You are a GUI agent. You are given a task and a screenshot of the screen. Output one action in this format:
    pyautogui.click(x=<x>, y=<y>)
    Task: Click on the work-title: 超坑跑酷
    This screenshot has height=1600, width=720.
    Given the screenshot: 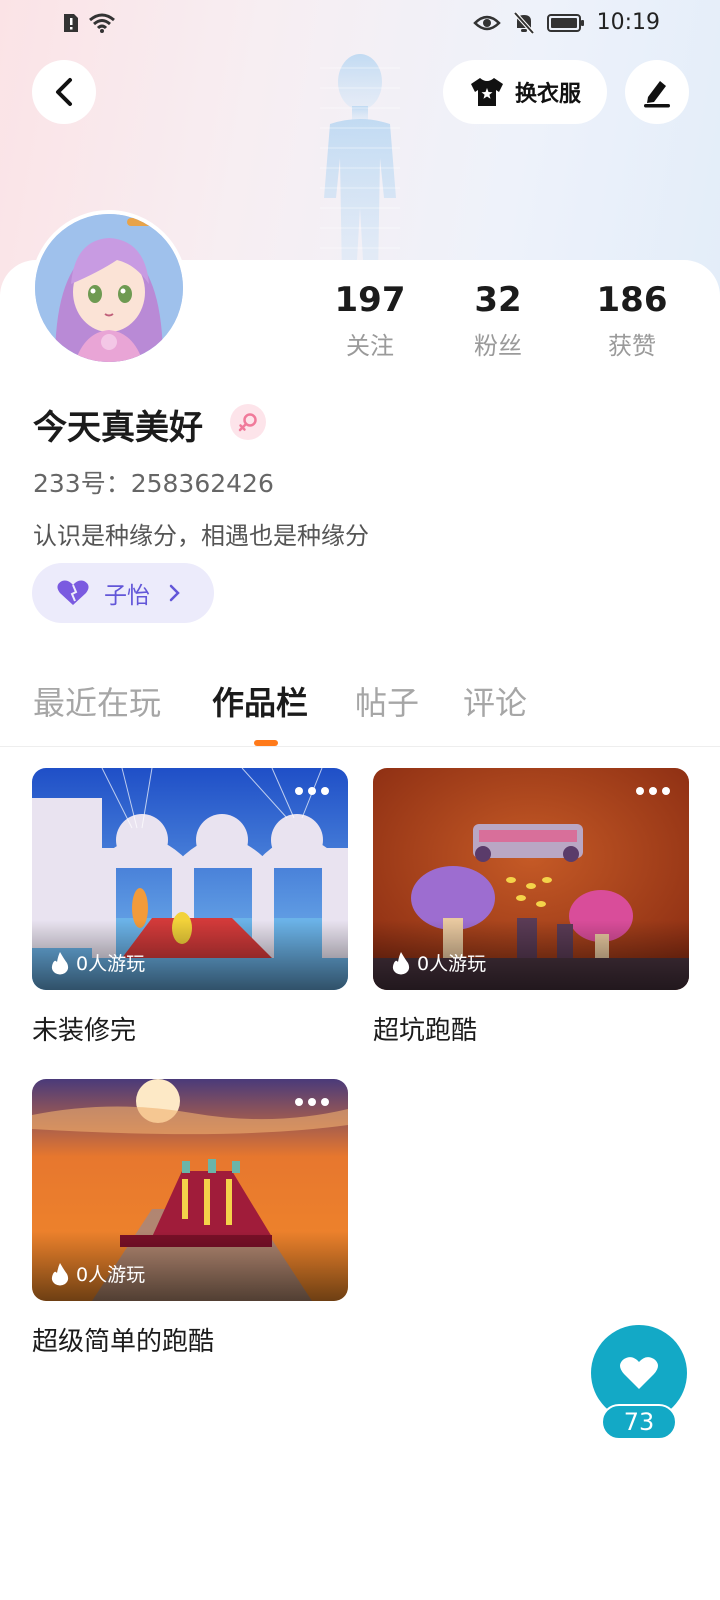 What is the action you would take?
    pyautogui.click(x=425, y=1031)
    